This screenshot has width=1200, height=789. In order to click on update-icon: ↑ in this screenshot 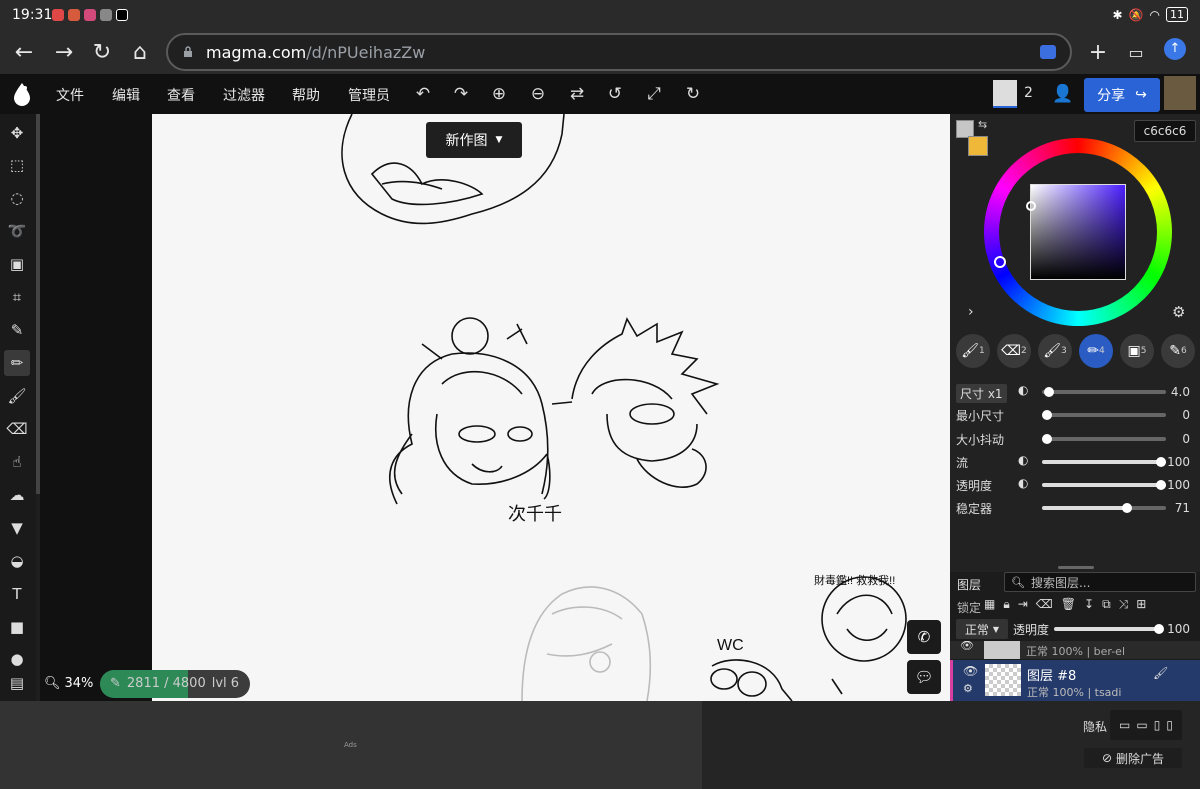, I will do `click(1175, 49)`.